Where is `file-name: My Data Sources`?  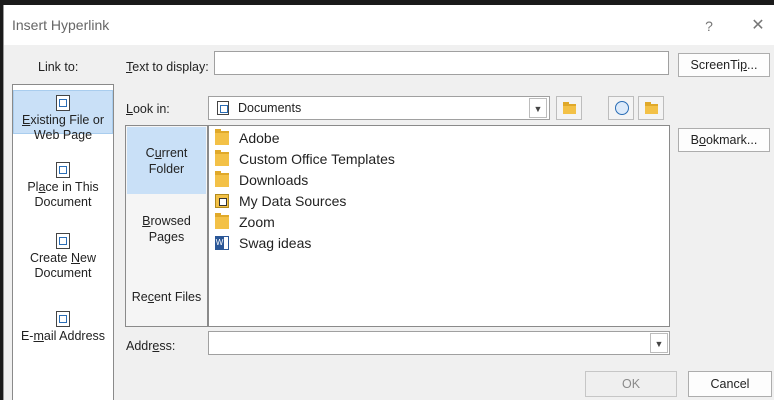 file-name: My Data Sources is located at coordinates (293, 201).